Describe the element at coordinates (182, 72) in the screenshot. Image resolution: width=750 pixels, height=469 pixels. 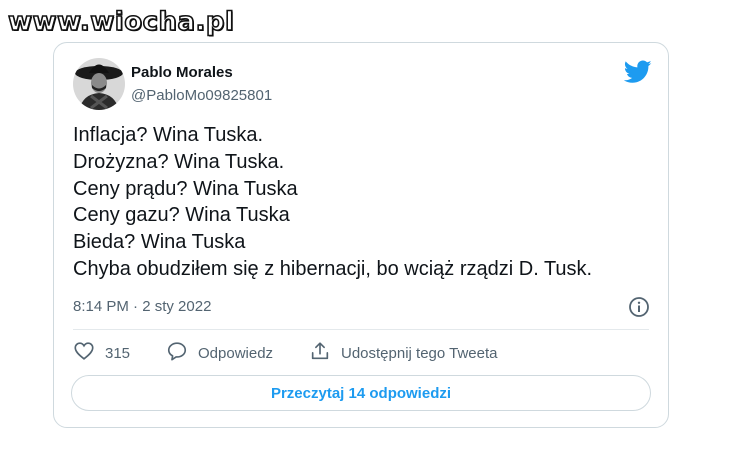
I see `author-name: Pablo Morales` at that location.